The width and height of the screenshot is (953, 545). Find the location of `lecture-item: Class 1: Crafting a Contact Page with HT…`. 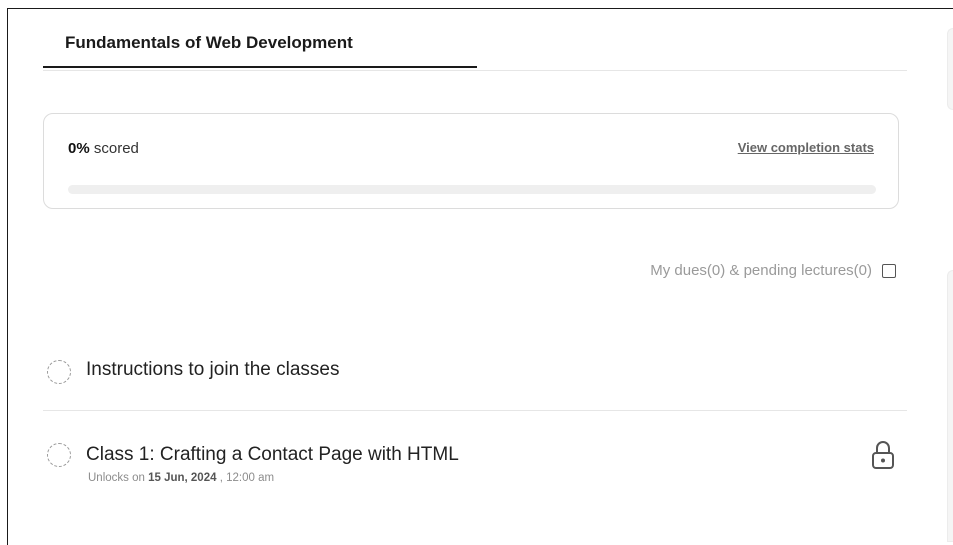

lecture-item: Class 1: Crafting a Contact Page with HT… is located at coordinates (475, 465).